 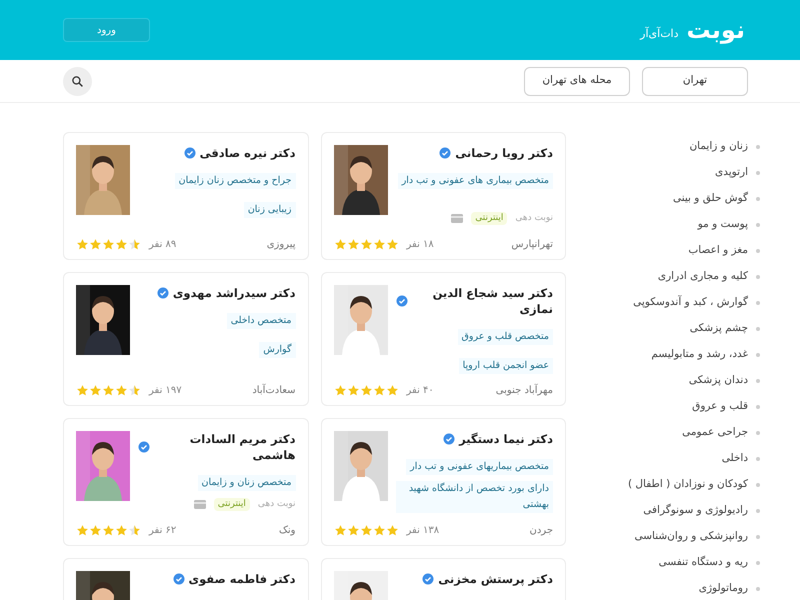 What do you see at coordinates (423, 531) in the screenshot?
I see `review-count: ۱۳۸ نفر` at bounding box center [423, 531].